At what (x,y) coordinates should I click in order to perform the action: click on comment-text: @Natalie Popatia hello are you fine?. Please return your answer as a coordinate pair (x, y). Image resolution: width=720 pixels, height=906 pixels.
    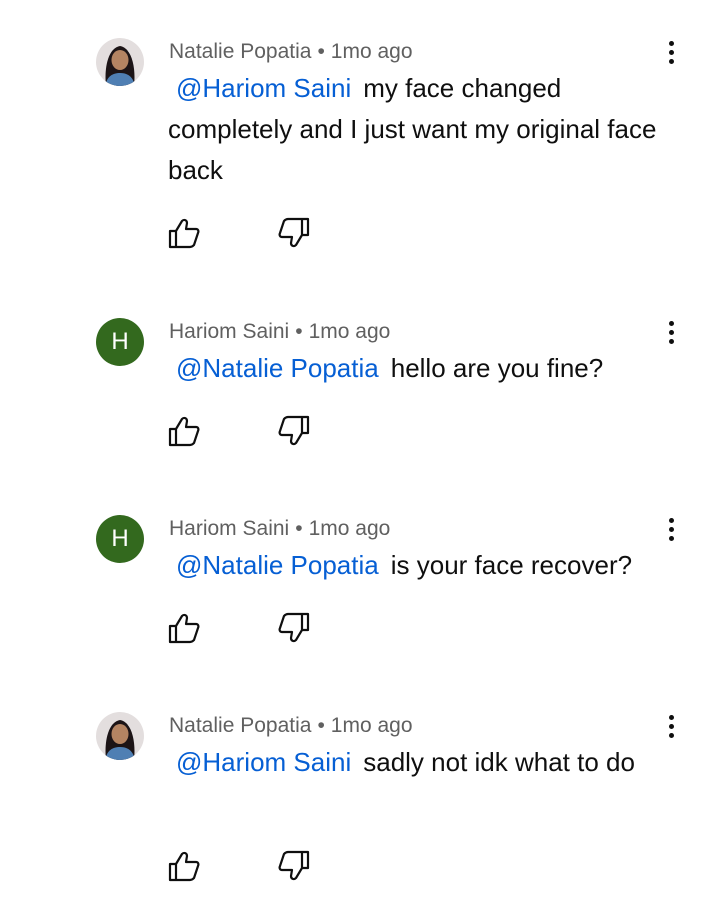
    Looking at the image, I should click on (413, 368).